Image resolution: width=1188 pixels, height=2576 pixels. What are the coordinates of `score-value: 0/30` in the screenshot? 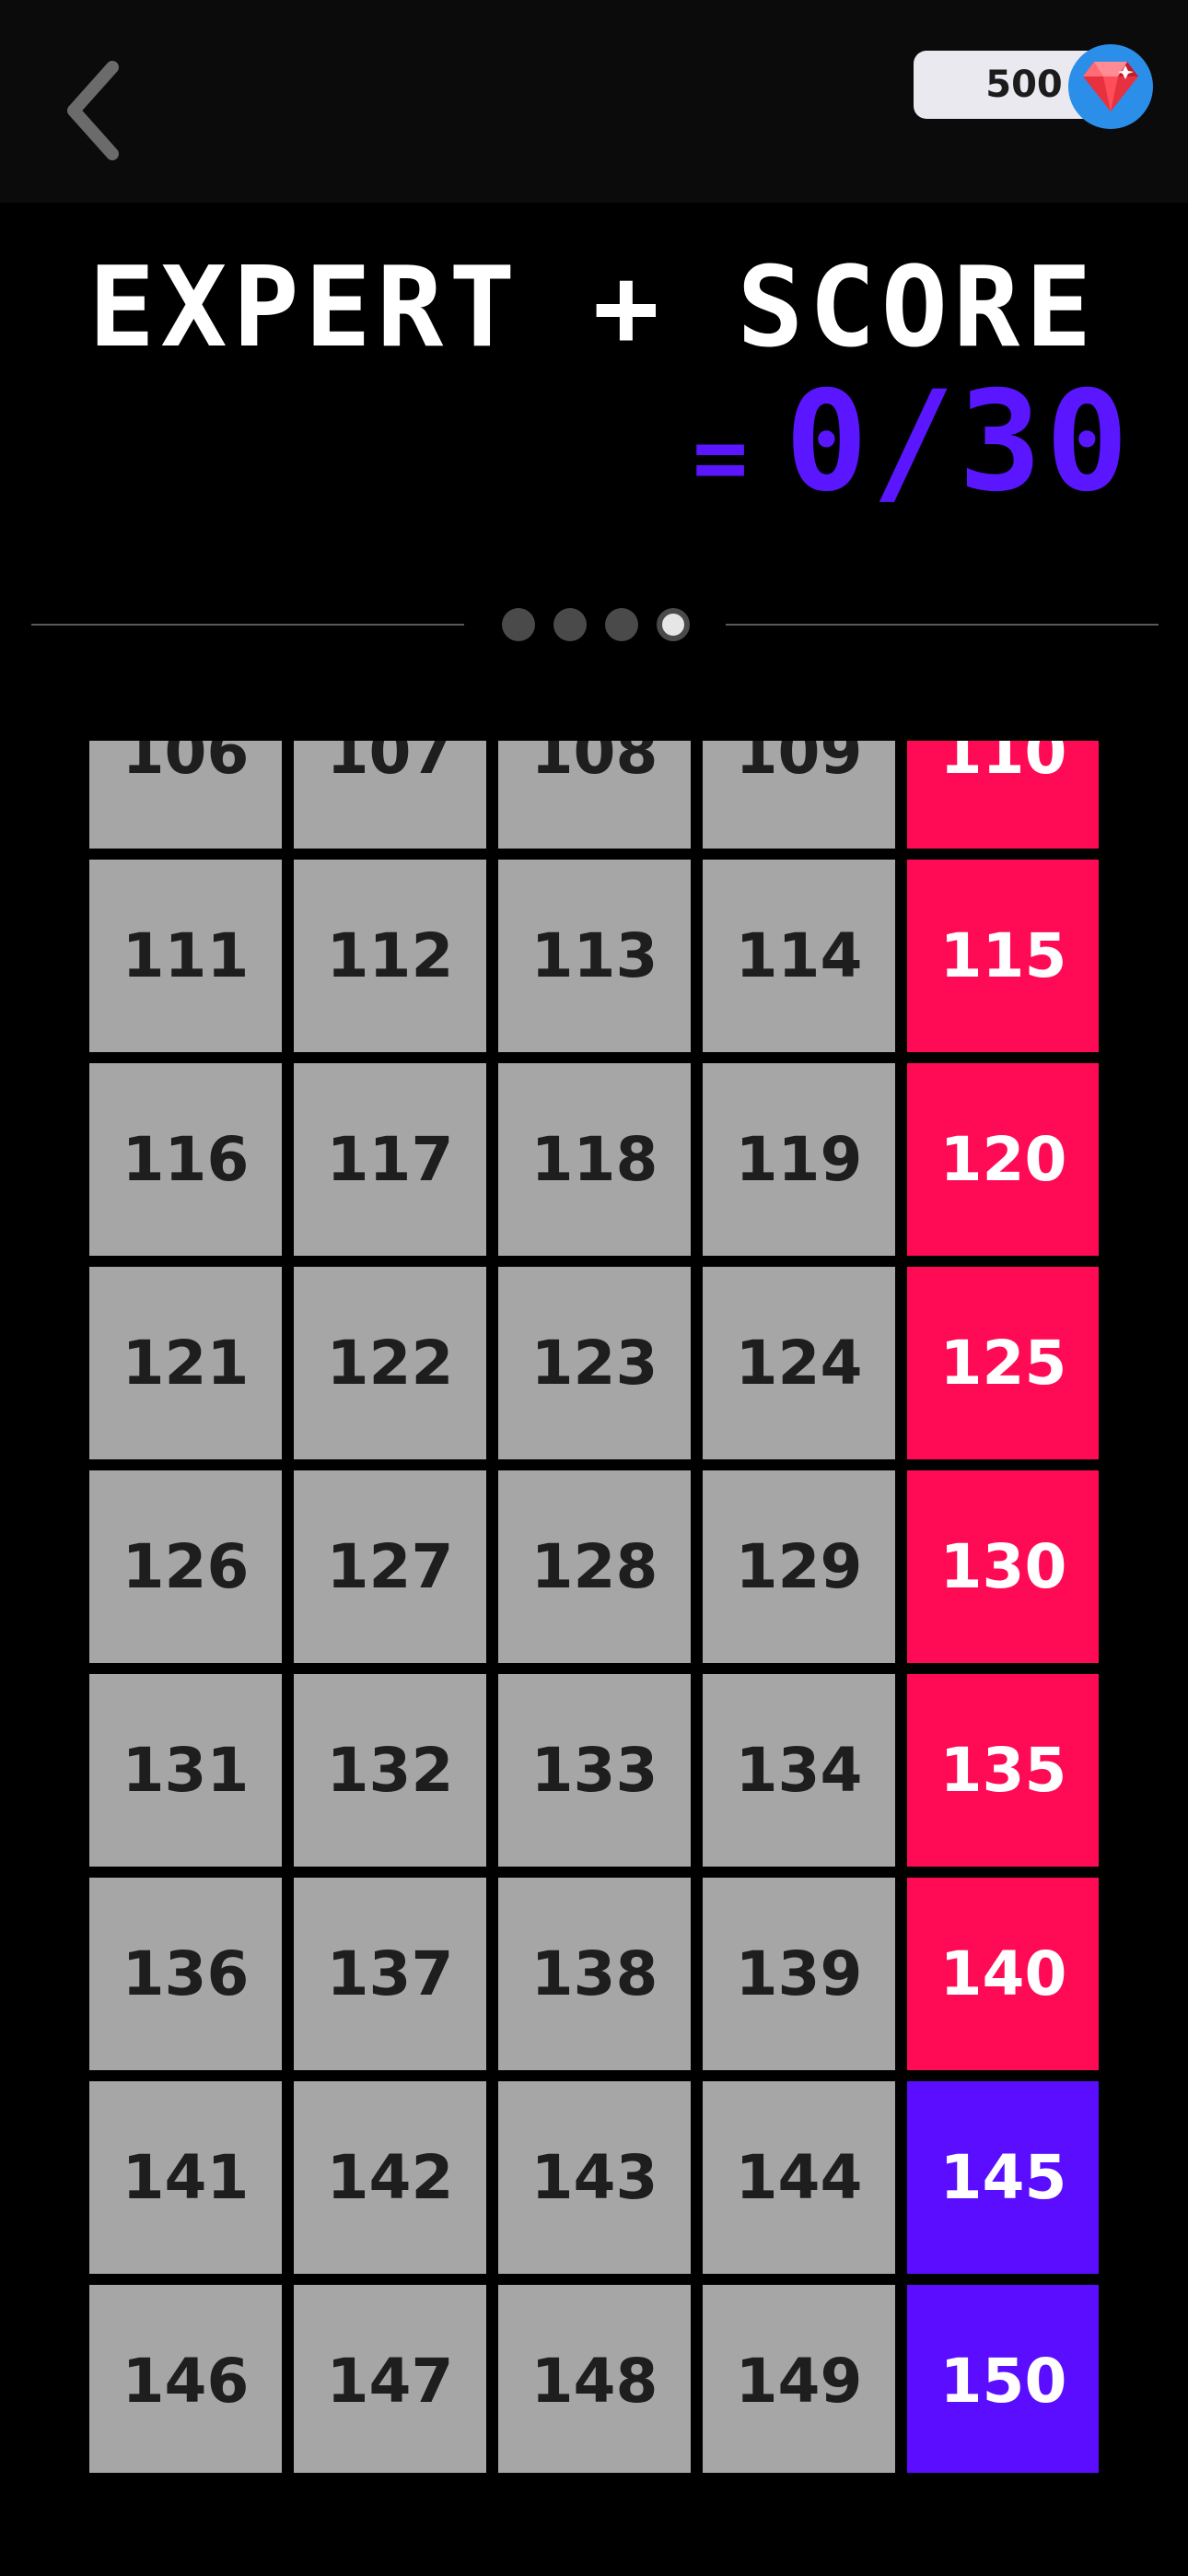 It's located at (959, 442).